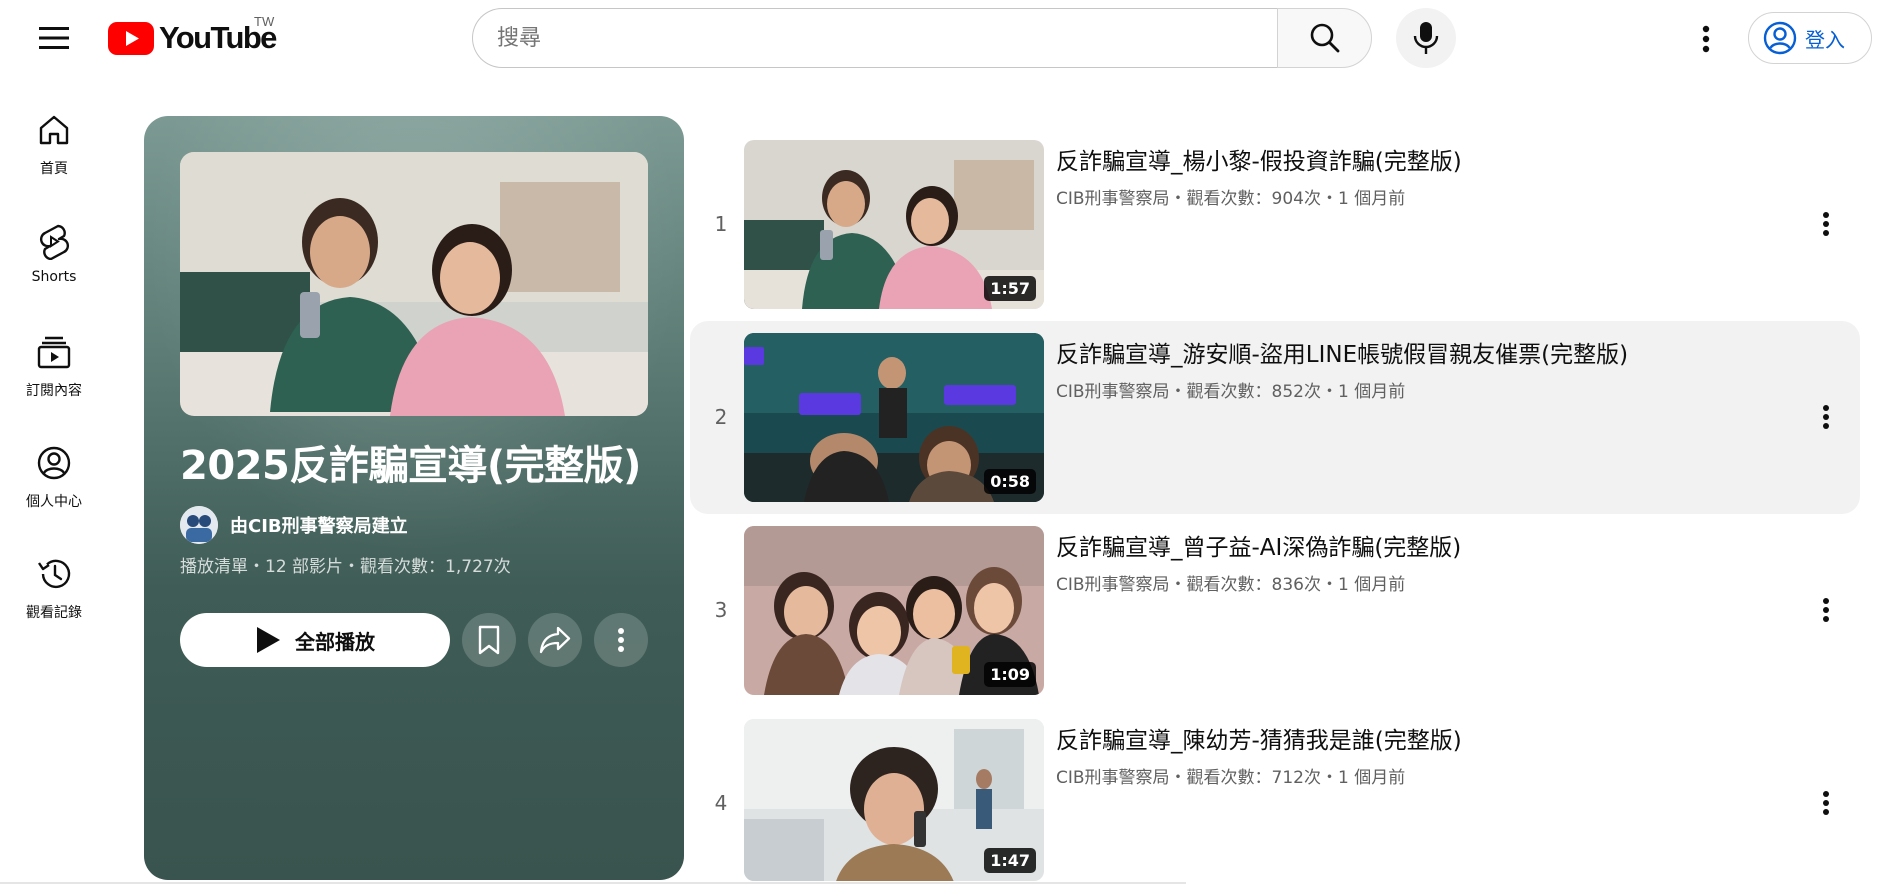 The height and width of the screenshot is (884, 1890). I want to click on microphone-icon, so click(1426, 38).